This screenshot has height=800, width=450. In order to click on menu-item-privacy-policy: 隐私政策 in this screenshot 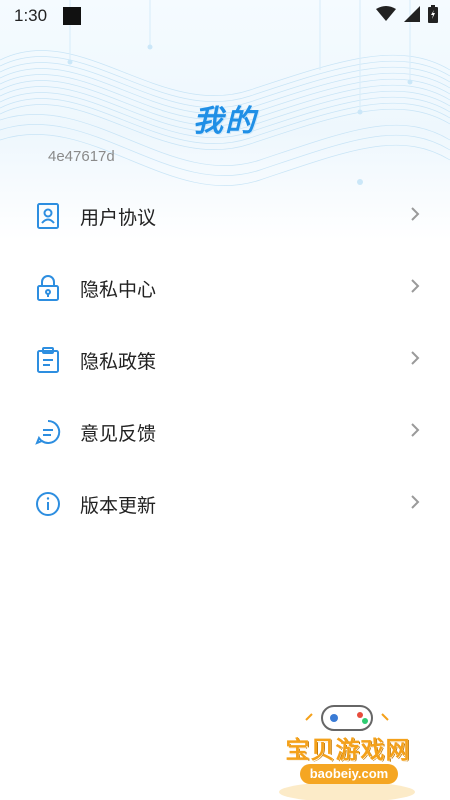, I will do `click(225, 360)`.